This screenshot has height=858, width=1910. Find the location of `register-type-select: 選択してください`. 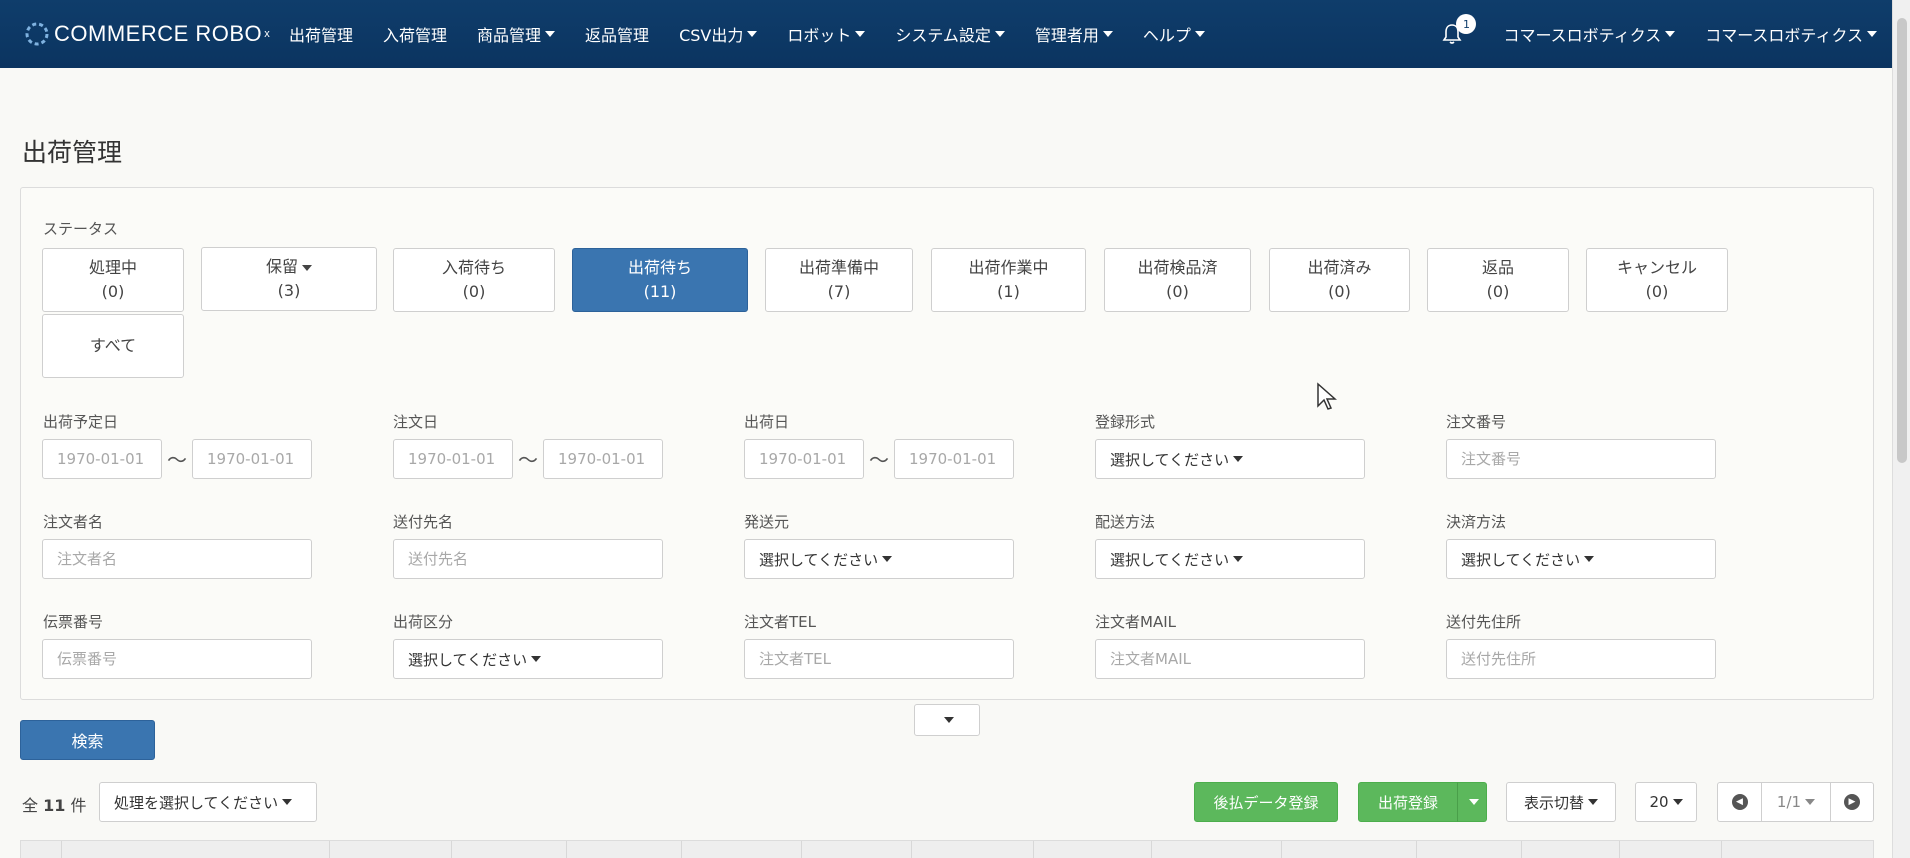

register-type-select: 選択してください is located at coordinates (1230, 459).